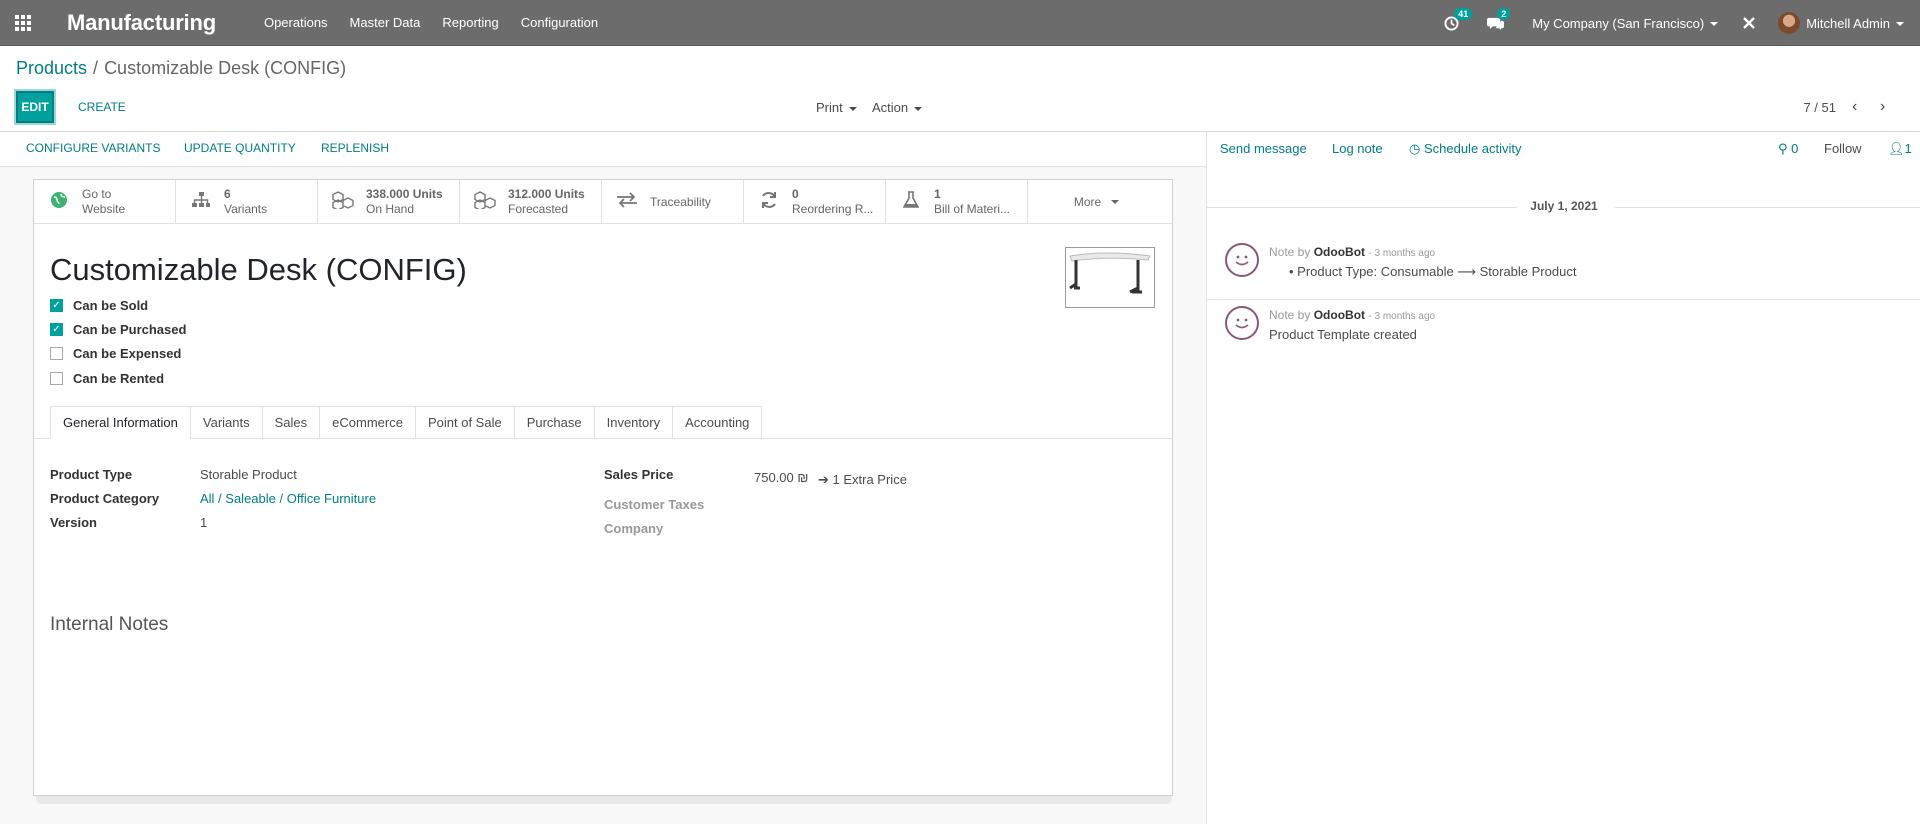 The height and width of the screenshot is (824, 1920). What do you see at coordinates (355, 148) in the screenshot?
I see `replenish-button: REPLENISH` at bounding box center [355, 148].